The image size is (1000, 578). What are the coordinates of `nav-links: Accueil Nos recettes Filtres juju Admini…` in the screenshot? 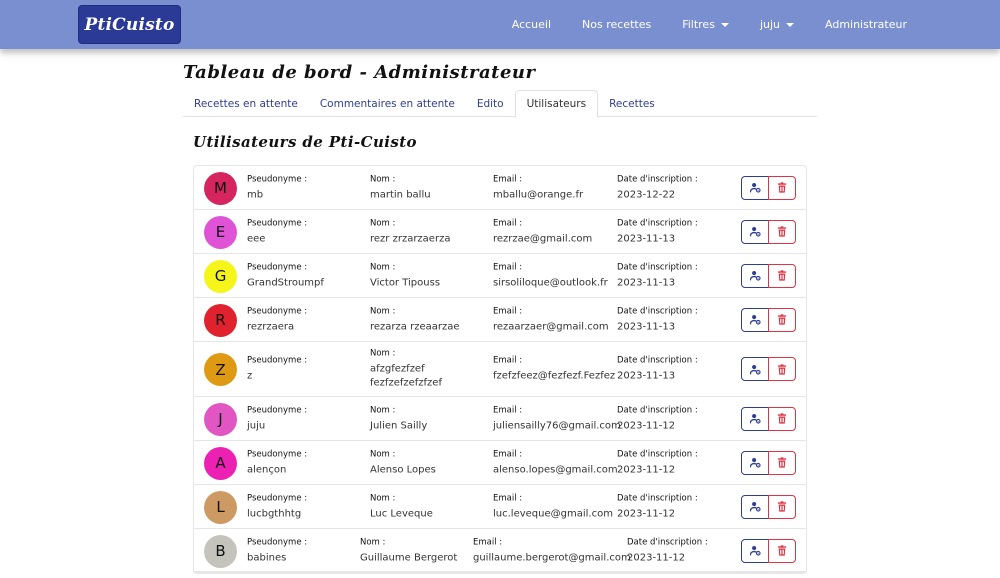 It's located at (694, 24).